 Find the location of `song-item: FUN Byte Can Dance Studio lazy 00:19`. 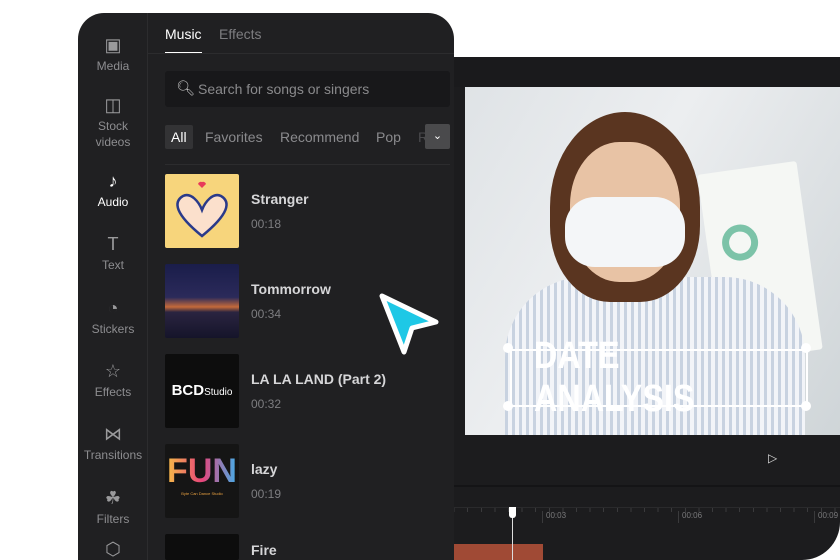

song-item: FUN Byte Can Dance Studio lazy 00:19 is located at coordinates (307, 481).